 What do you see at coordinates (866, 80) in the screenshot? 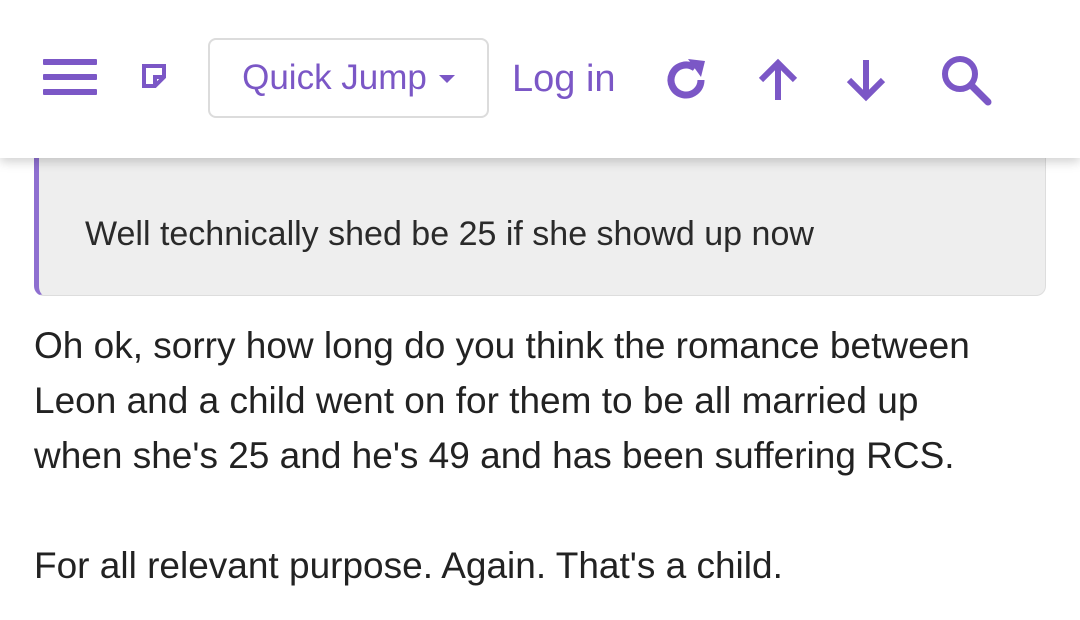
I see `arrow-down-icon` at bounding box center [866, 80].